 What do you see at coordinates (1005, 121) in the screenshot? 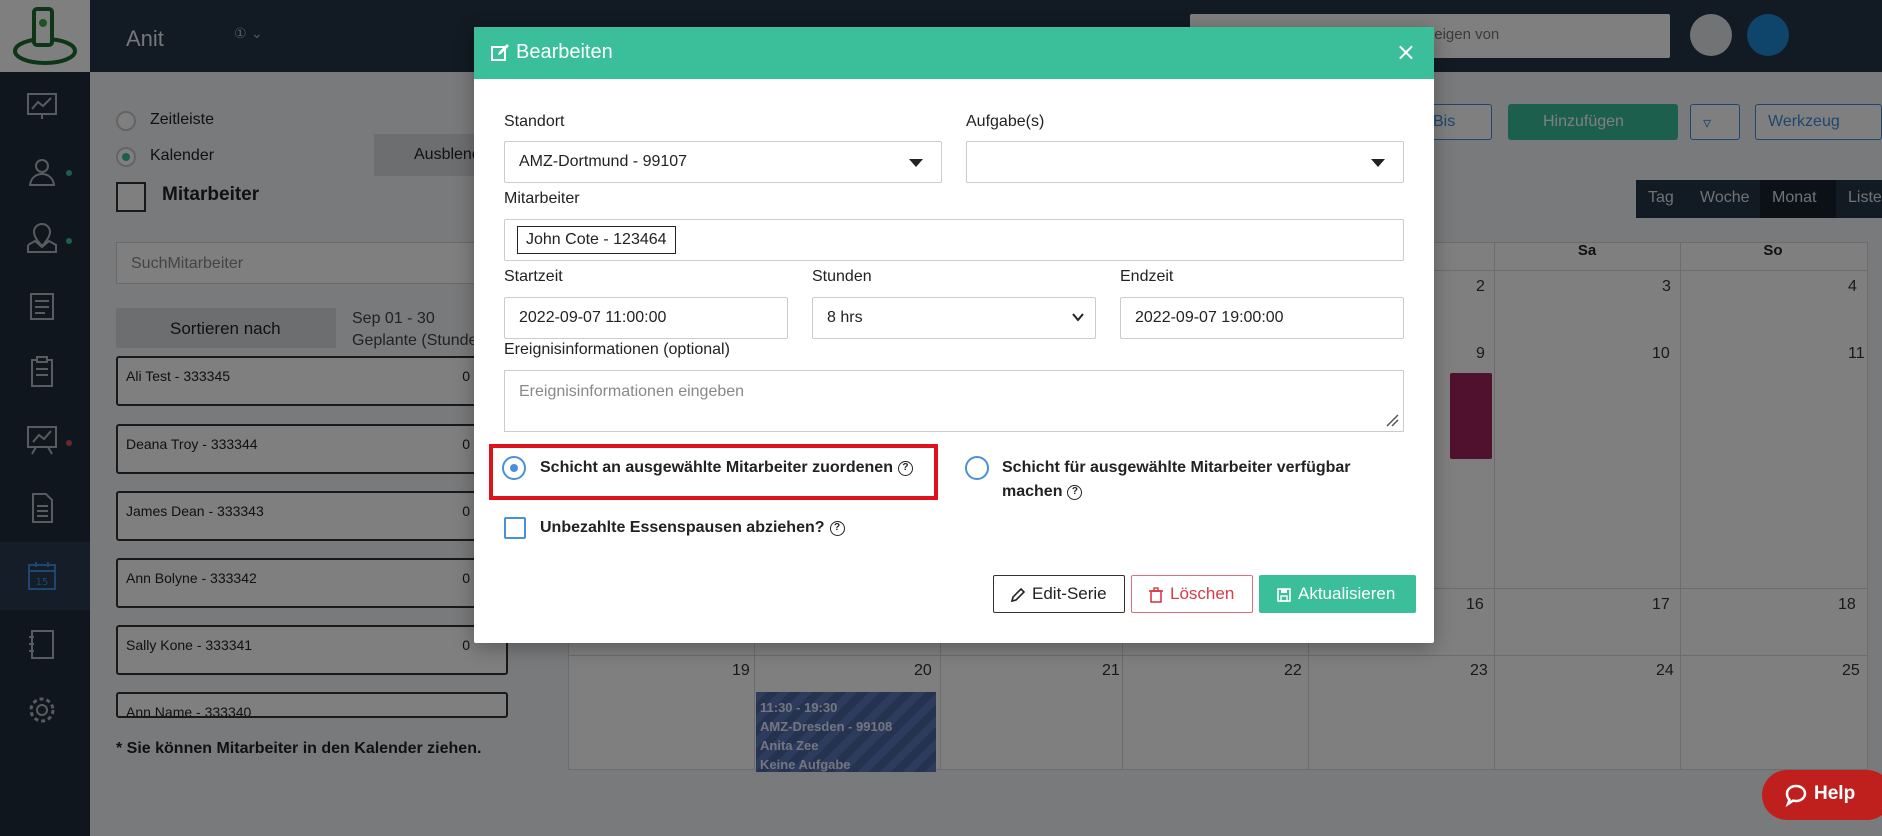
I see `tasks-label: Aufgabe(s)` at bounding box center [1005, 121].